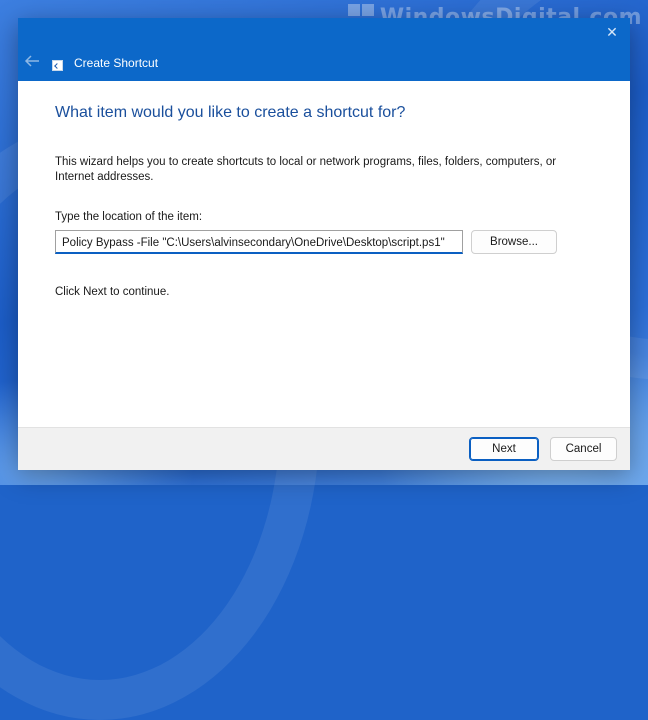  What do you see at coordinates (116, 63) in the screenshot?
I see `window-title: Create Shortcut` at bounding box center [116, 63].